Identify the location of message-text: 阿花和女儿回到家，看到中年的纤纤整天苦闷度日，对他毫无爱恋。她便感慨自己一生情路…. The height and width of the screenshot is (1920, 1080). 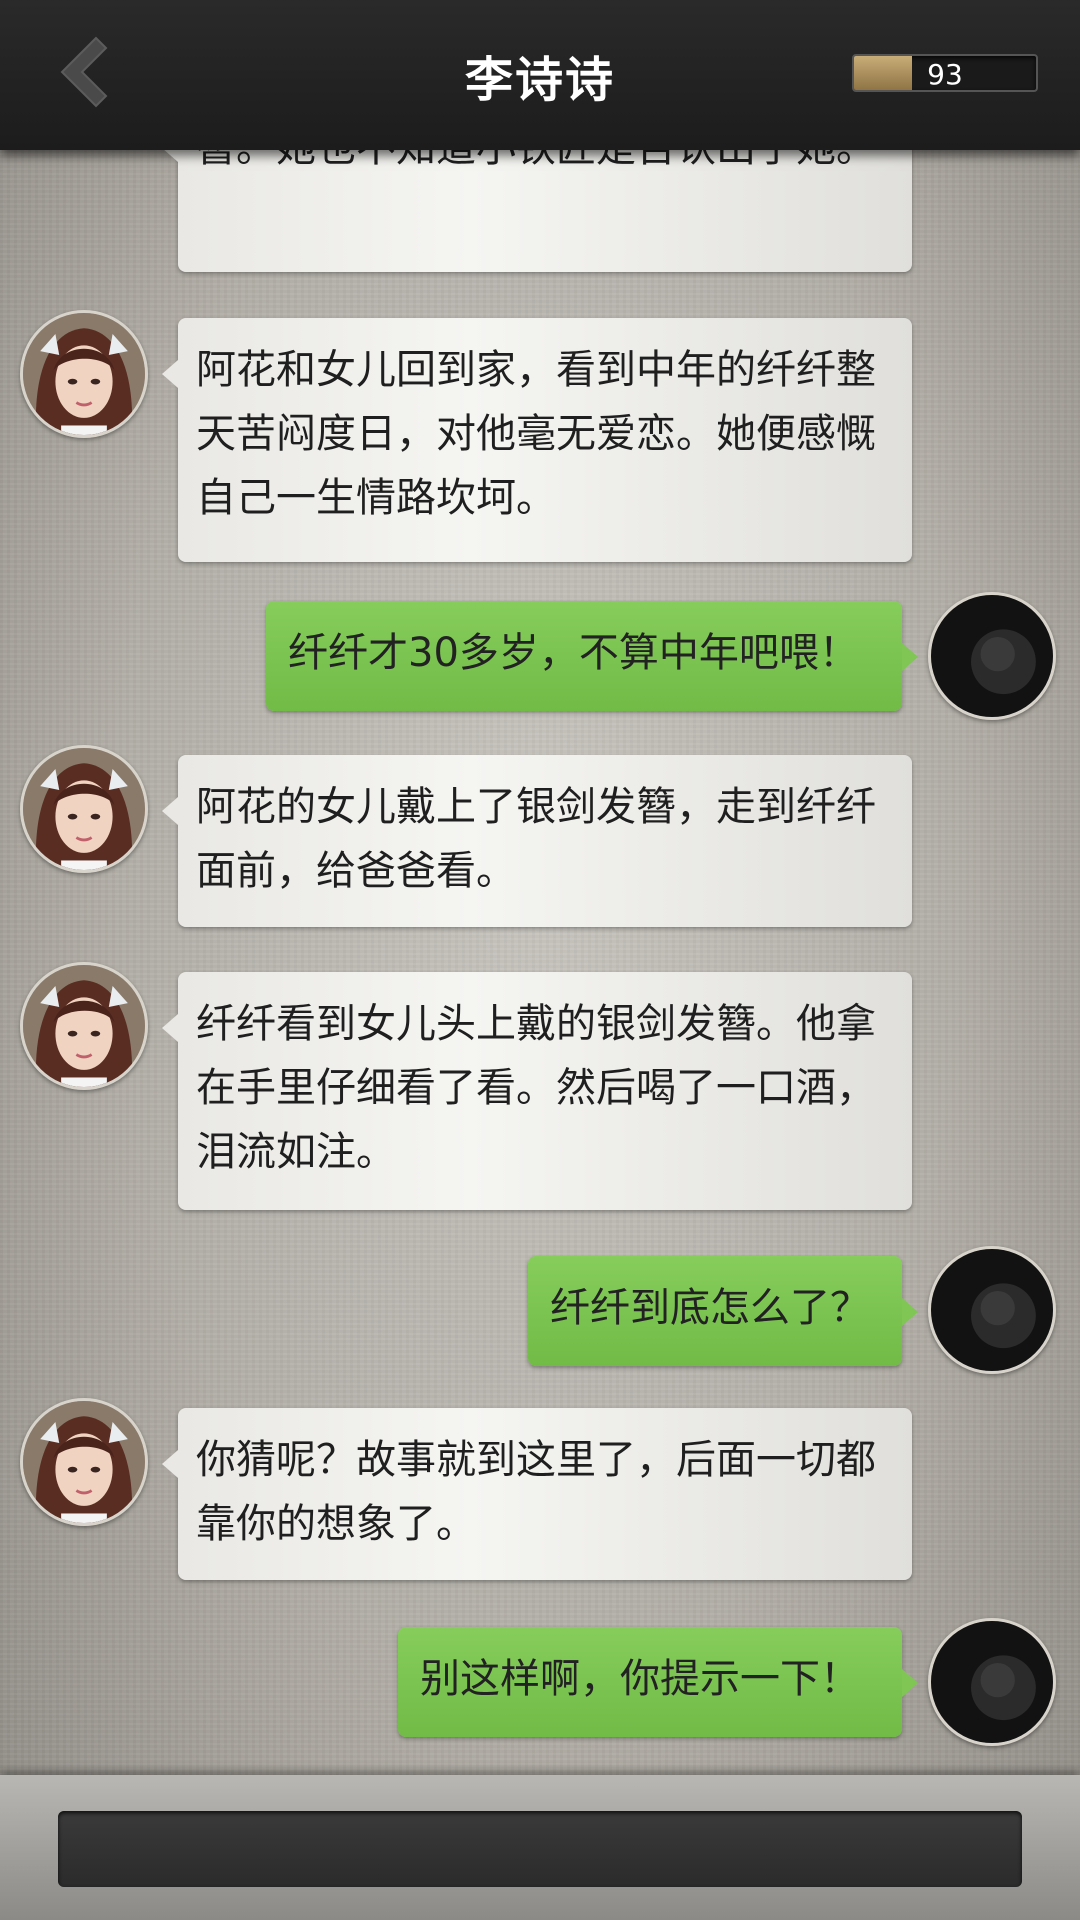
(536, 434).